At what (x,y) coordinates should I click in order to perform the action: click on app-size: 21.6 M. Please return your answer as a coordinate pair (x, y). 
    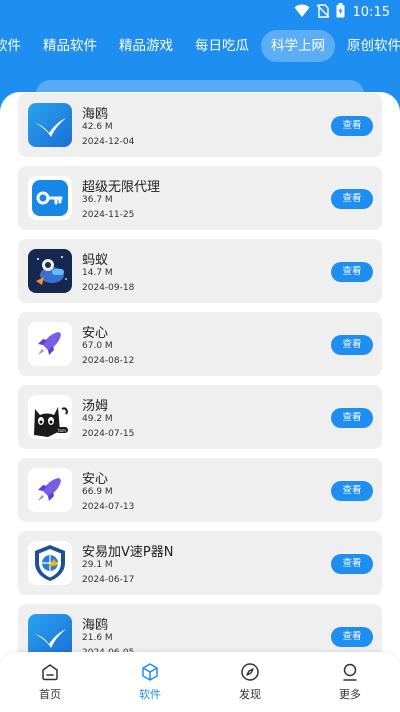
    Looking at the image, I should click on (97, 638).